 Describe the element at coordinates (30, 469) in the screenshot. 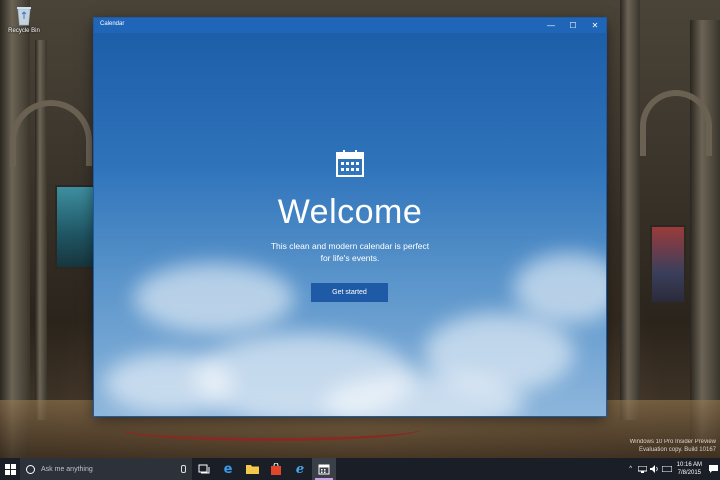

I see `cortana-icon` at that location.